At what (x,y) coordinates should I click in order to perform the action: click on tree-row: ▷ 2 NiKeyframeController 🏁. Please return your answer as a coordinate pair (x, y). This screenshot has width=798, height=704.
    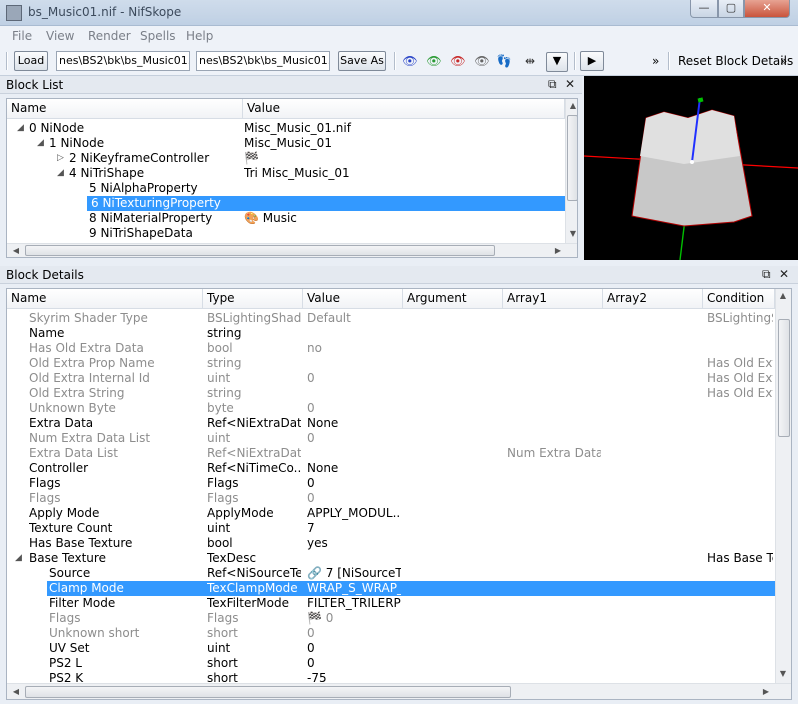
    Looking at the image, I should click on (286, 158).